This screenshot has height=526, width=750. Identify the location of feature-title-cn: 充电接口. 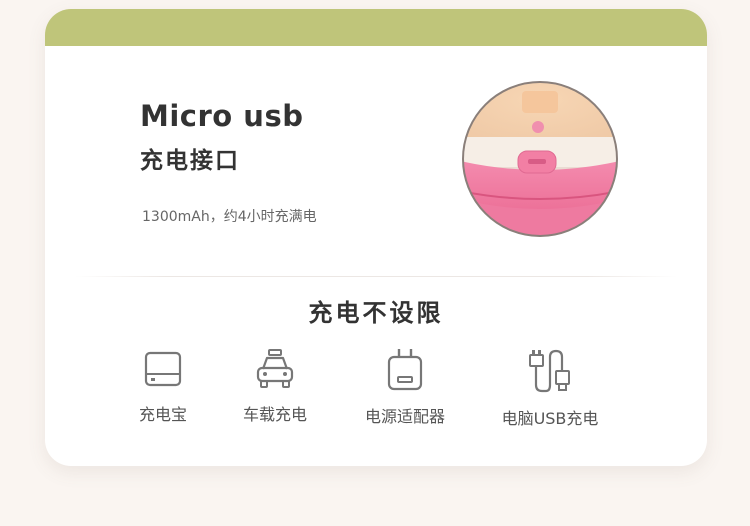
(190, 161).